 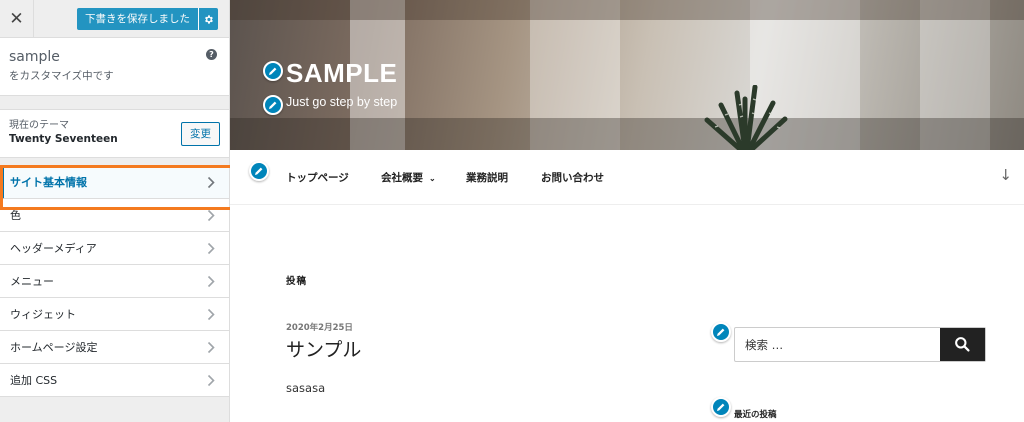 What do you see at coordinates (341, 102) in the screenshot?
I see `site-description: Just go step by step` at bounding box center [341, 102].